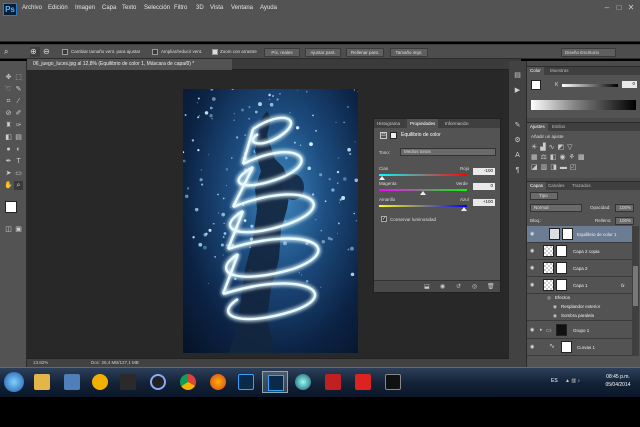 Image resolution: width=640 pixels, height=427 pixels. Describe the element at coordinates (9, 52) in the screenshot. I see `zoom-tool-icon: ⌕` at that location.